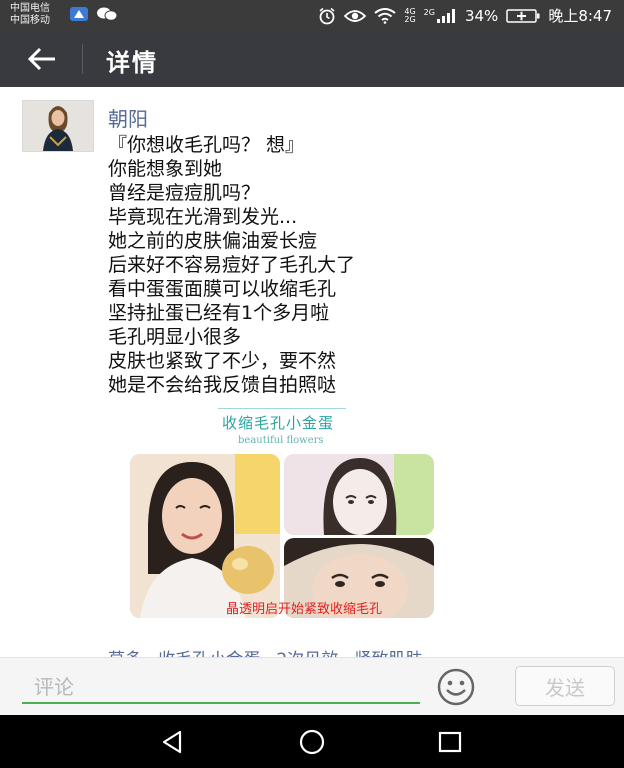  What do you see at coordinates (265, 651) in the screenshot?
I see `post-link: 草多 · 收毛孔小金蛋 · 2次见效 · 紧致肌肤` at bounding box center [265, 651].